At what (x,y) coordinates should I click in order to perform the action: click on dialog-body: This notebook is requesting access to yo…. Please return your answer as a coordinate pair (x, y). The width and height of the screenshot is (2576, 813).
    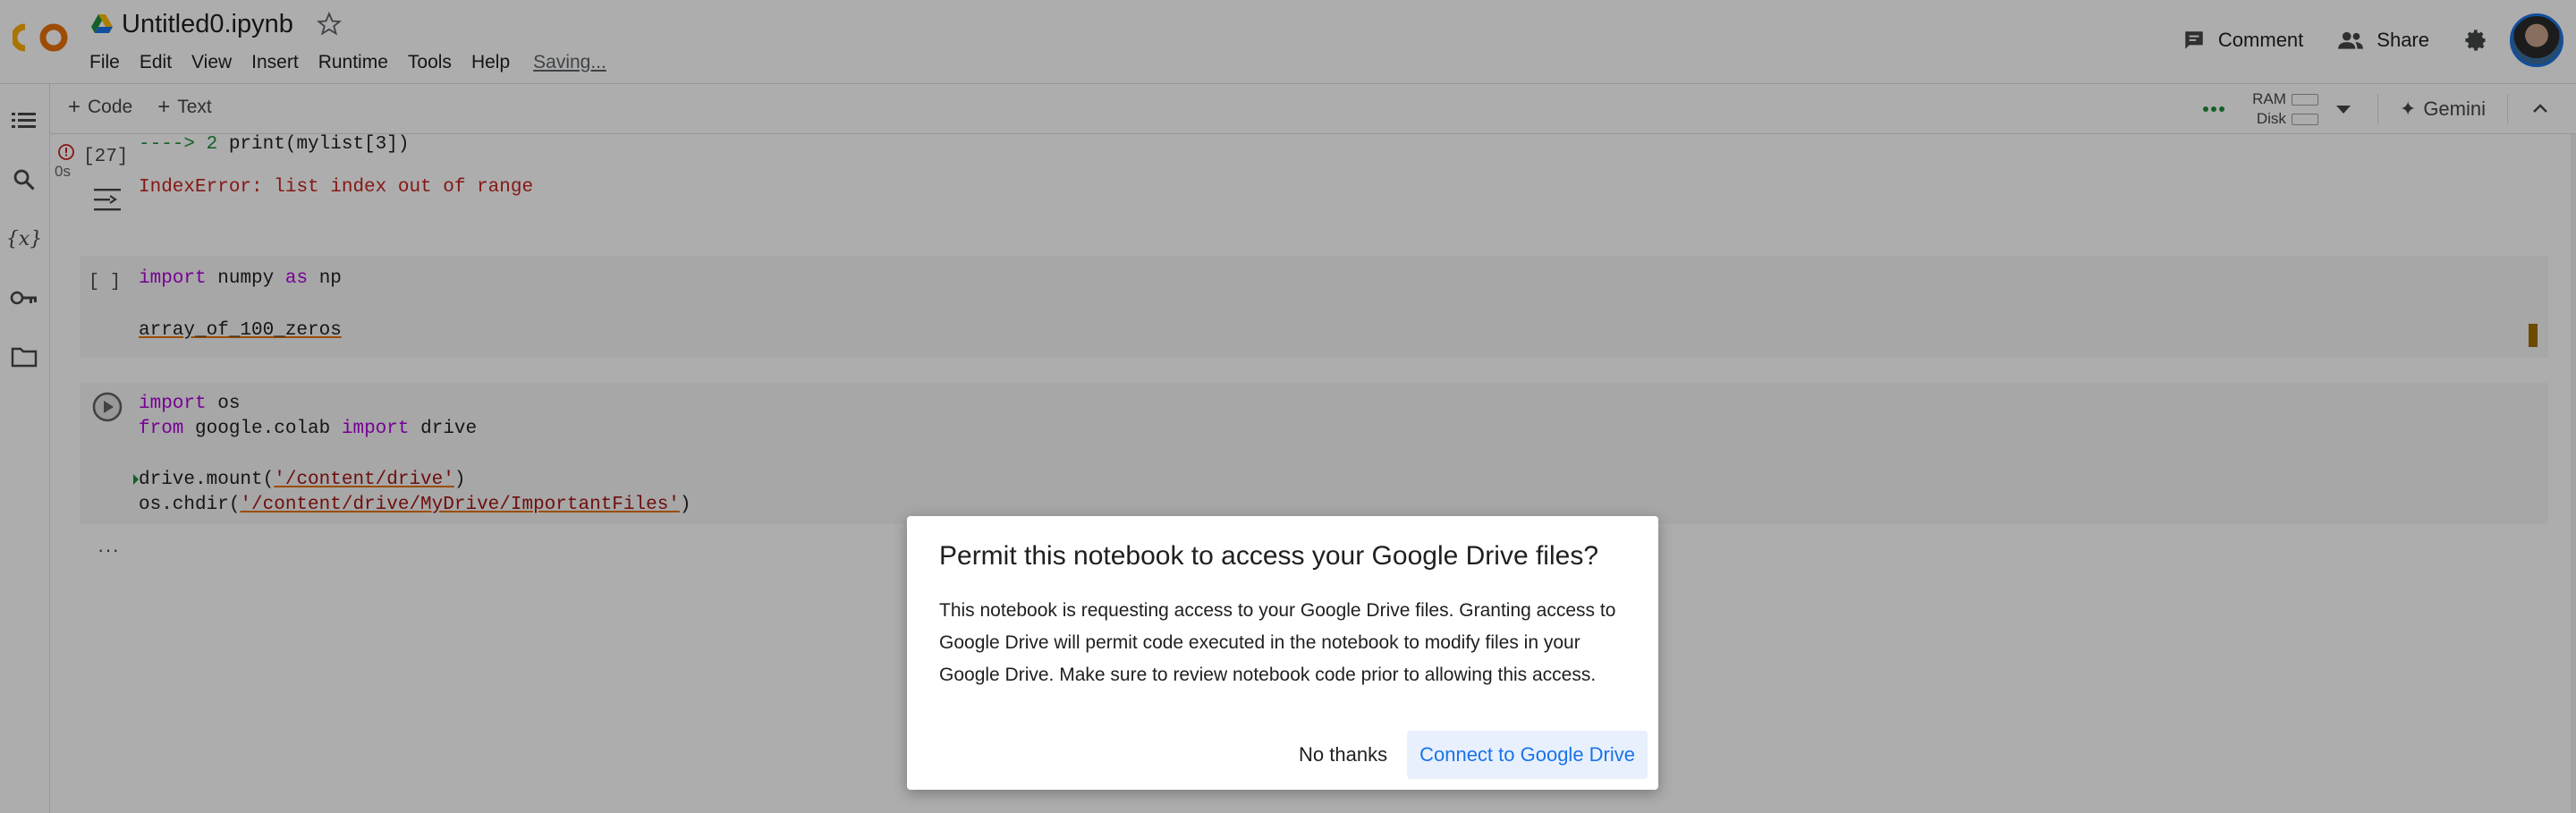
    Looking at the image, I should click on (1277, 642).